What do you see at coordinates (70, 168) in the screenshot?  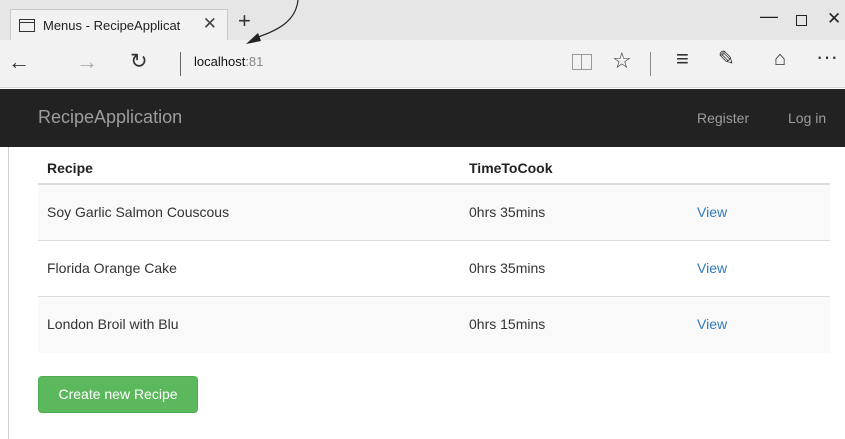 I see `header-recipe: Recipe` at bounding box center [70, 168].